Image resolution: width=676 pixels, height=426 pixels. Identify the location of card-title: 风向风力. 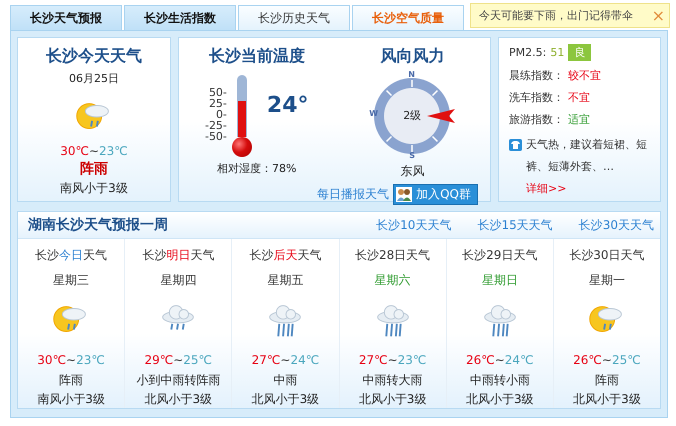
(412, 56).